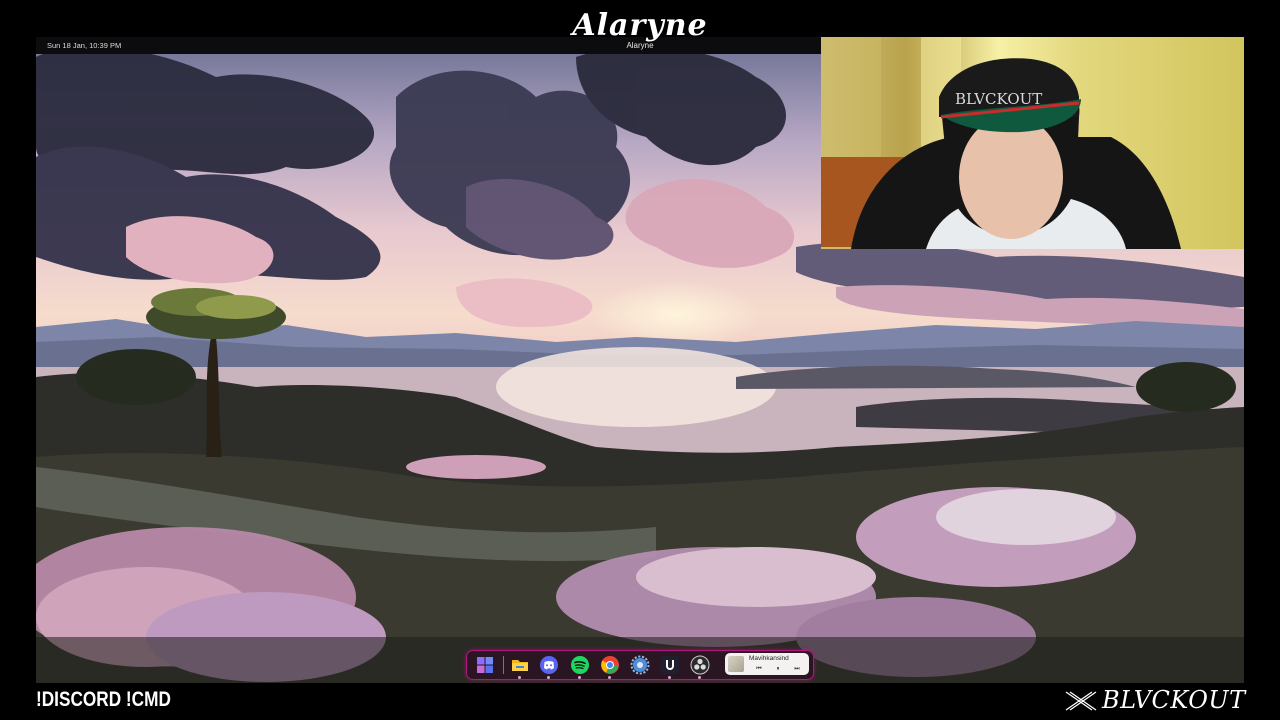 The image size is (1280, 720). I want to click on settings-icon, so click(640, 665).